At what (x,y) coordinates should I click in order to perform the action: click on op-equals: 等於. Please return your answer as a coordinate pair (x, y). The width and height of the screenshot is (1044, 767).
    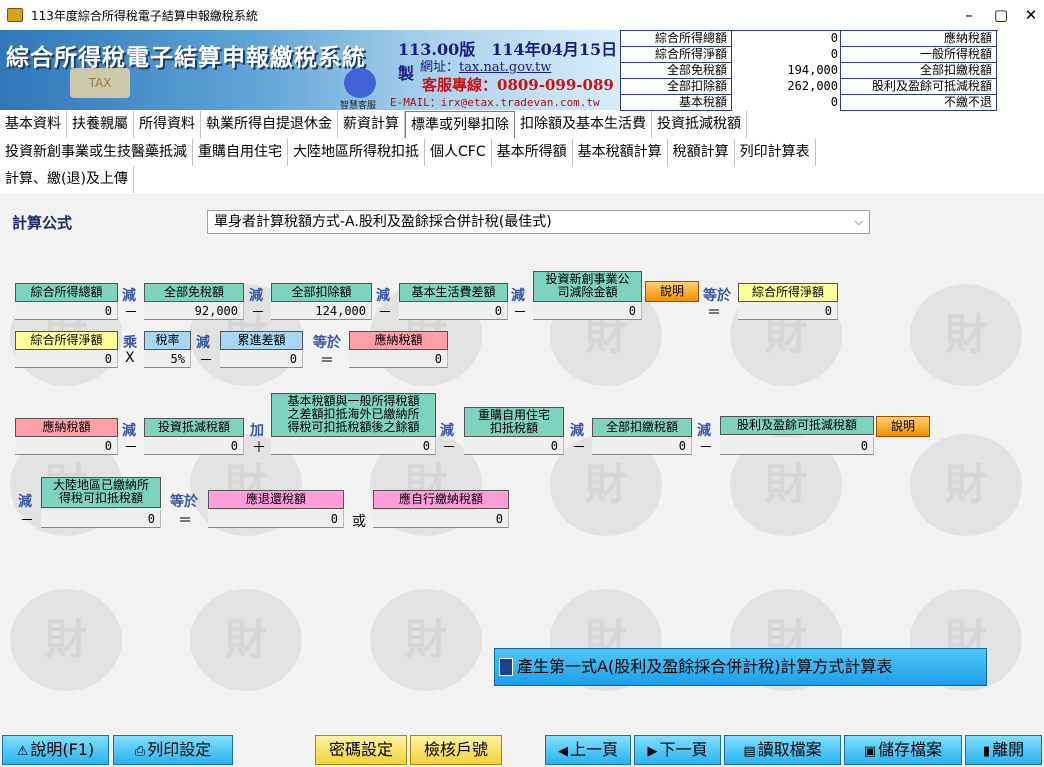
    Looking at the image, I should click on (327, 343).